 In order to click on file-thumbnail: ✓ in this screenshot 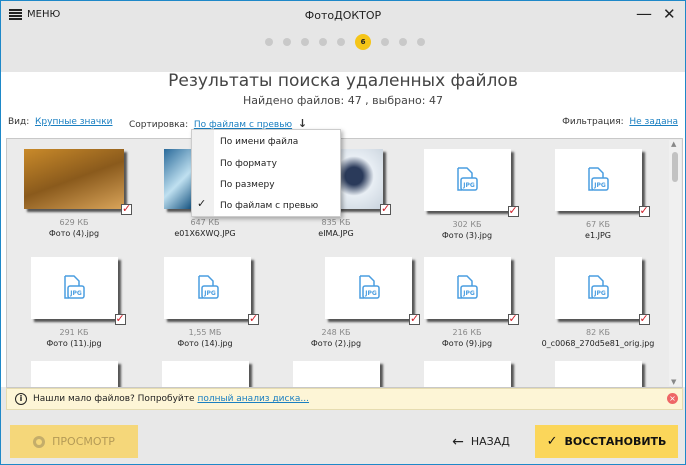, I will do `click(78, 182)`.